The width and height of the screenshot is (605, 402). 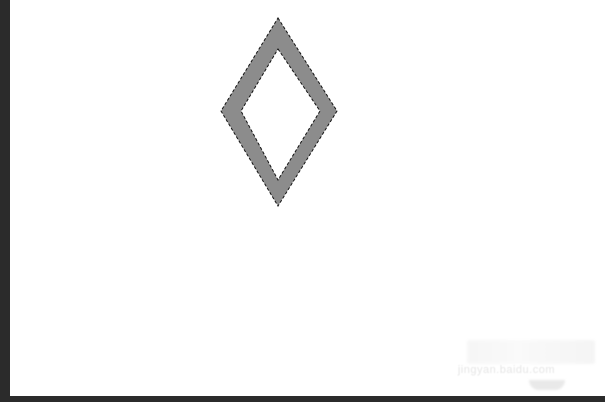 I want to click on watermark-logo: jingyan.baidu.com, so click(x=525, y=360).